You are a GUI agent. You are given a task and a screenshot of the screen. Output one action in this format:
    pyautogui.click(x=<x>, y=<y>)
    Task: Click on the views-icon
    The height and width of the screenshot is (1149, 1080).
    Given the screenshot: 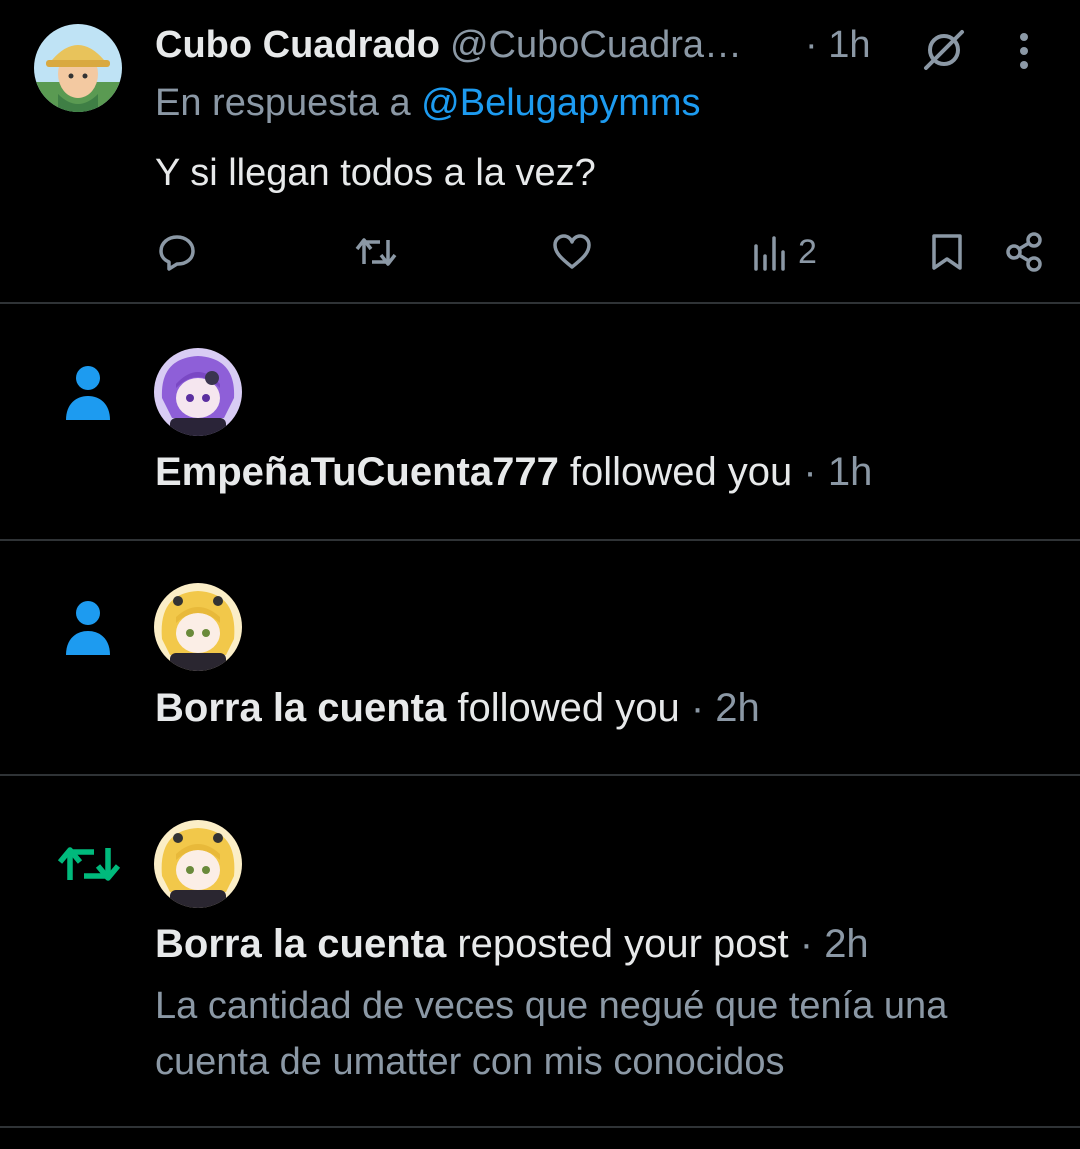 What is the action you would take?
    pyautogui.click(x=769, y=253)
    